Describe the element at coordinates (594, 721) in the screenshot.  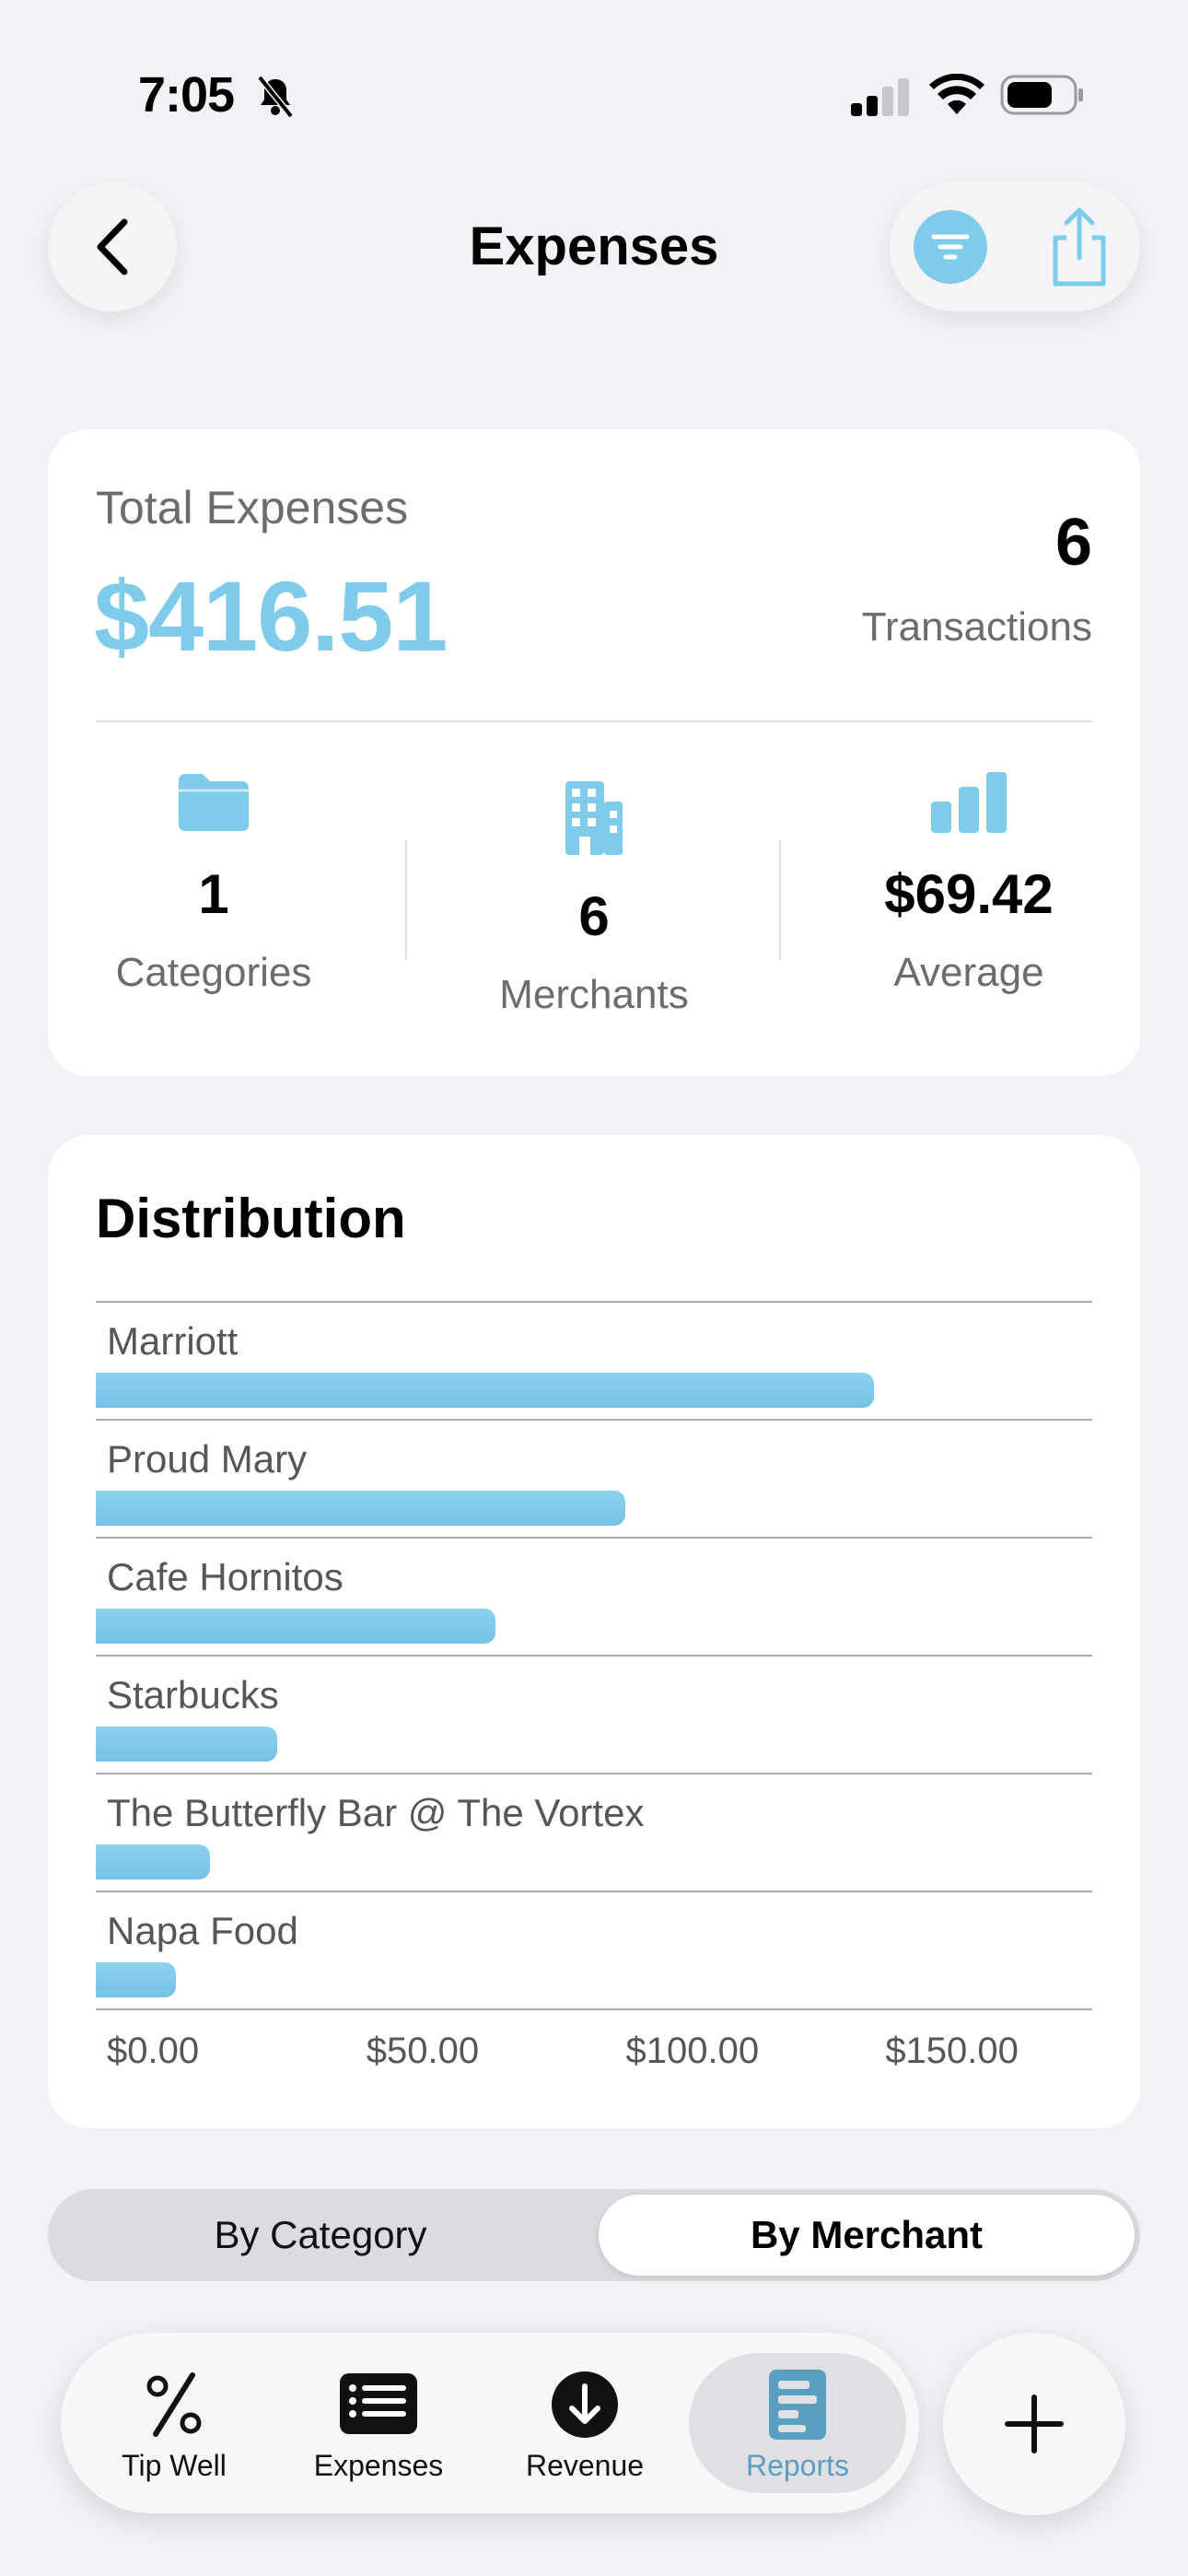
I see `summary-divider` at that location.